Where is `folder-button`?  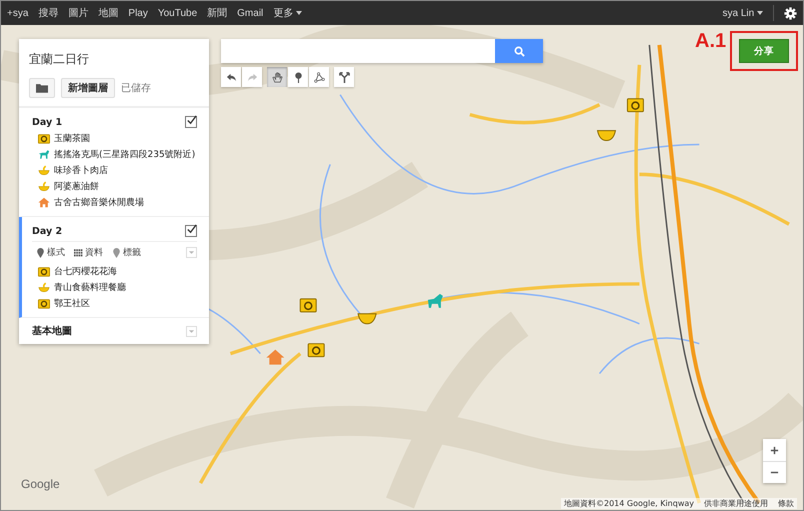 folder-button is located at coordinates (42, 88).